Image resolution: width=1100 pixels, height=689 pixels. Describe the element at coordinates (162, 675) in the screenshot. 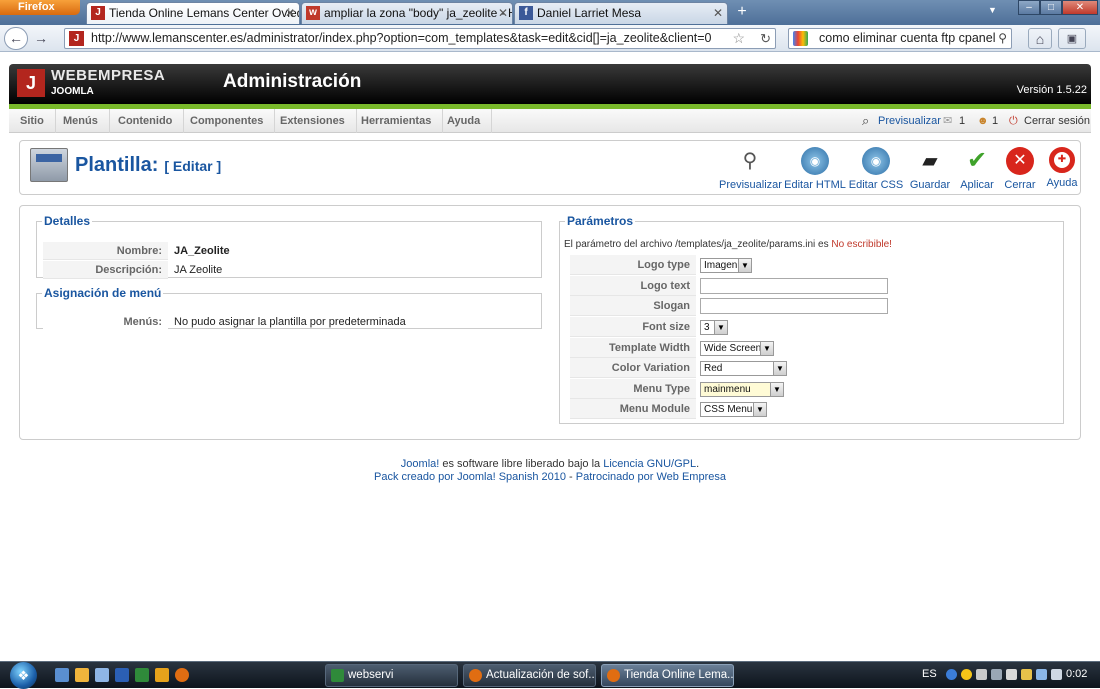

I see `media-icon` at that location.